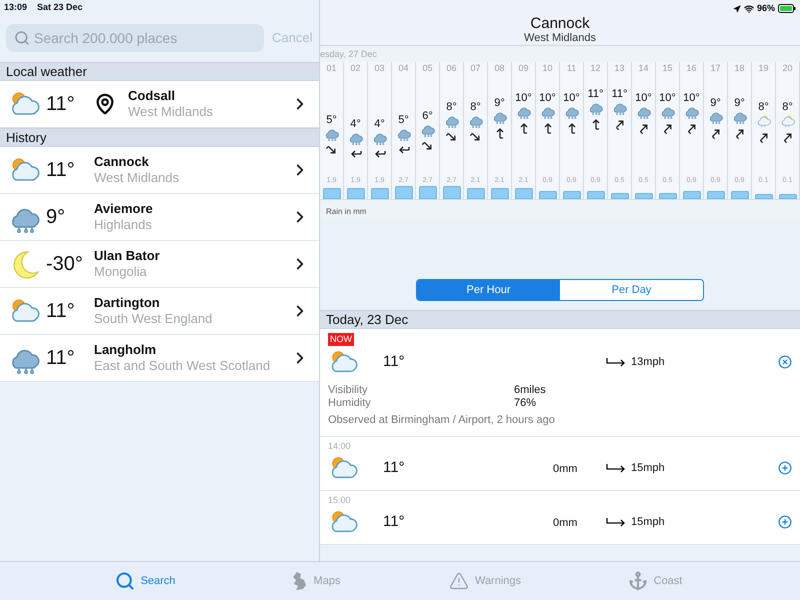 This screenshot has height=600, width=800. I want to click on wind-speed: 13mph, so click(648, 362).